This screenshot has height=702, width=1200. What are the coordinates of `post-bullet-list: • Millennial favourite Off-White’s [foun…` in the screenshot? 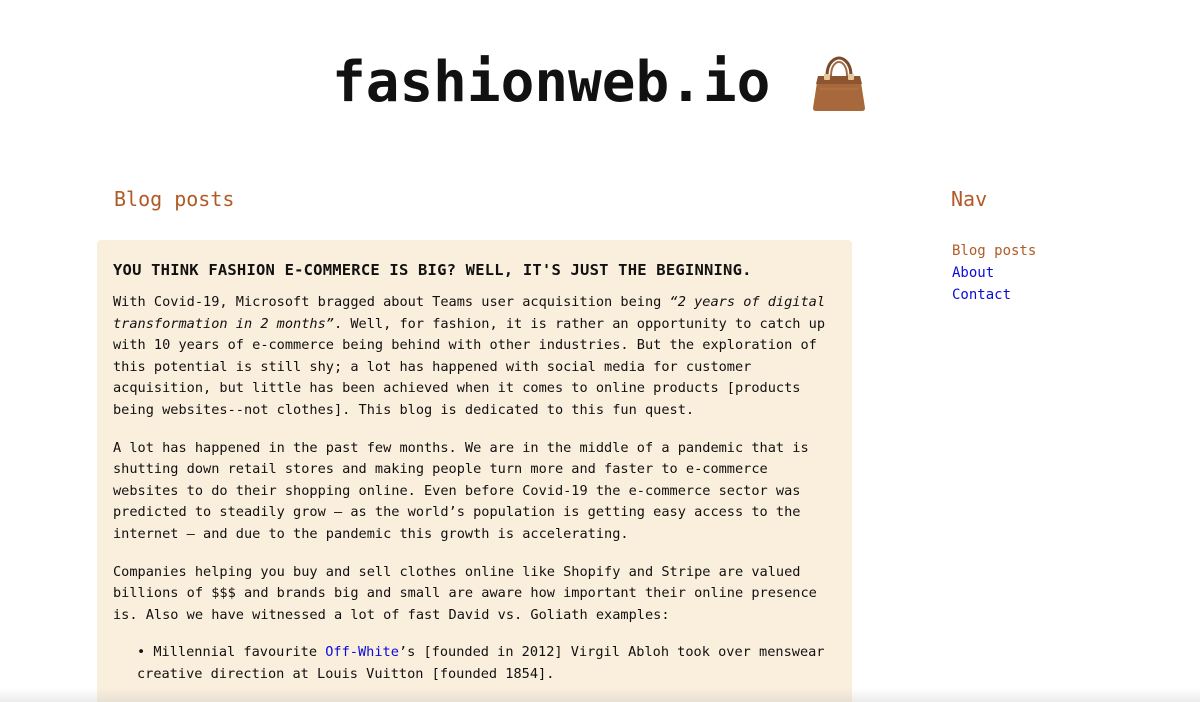 It's located at (474, 663).